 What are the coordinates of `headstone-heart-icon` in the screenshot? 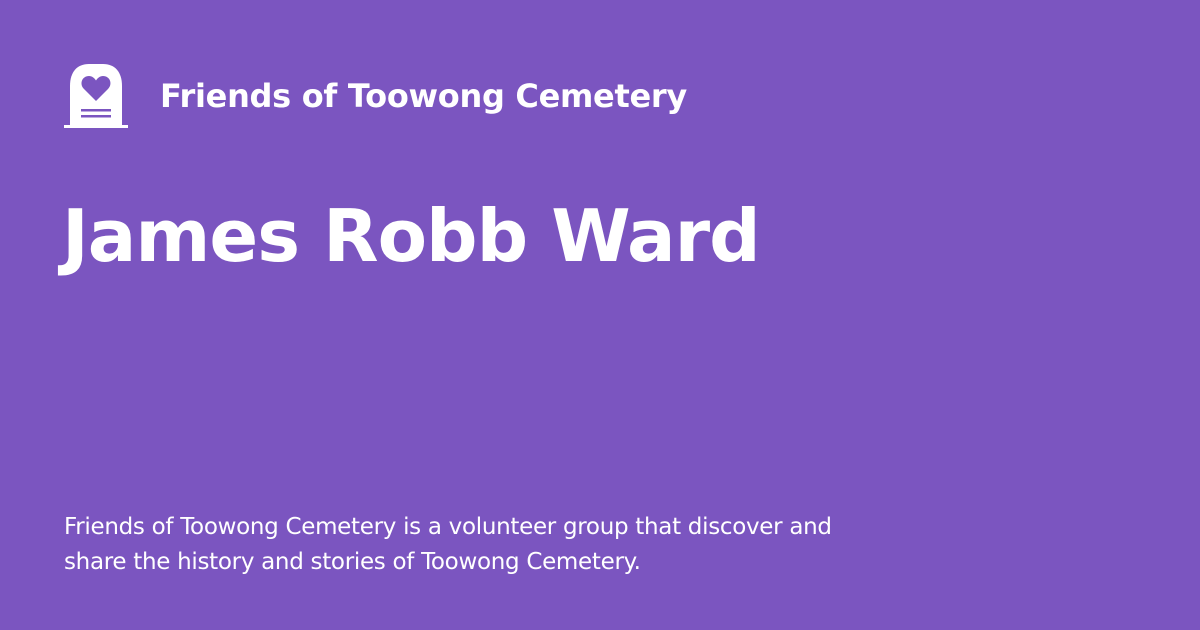 It's located at (96, 96).